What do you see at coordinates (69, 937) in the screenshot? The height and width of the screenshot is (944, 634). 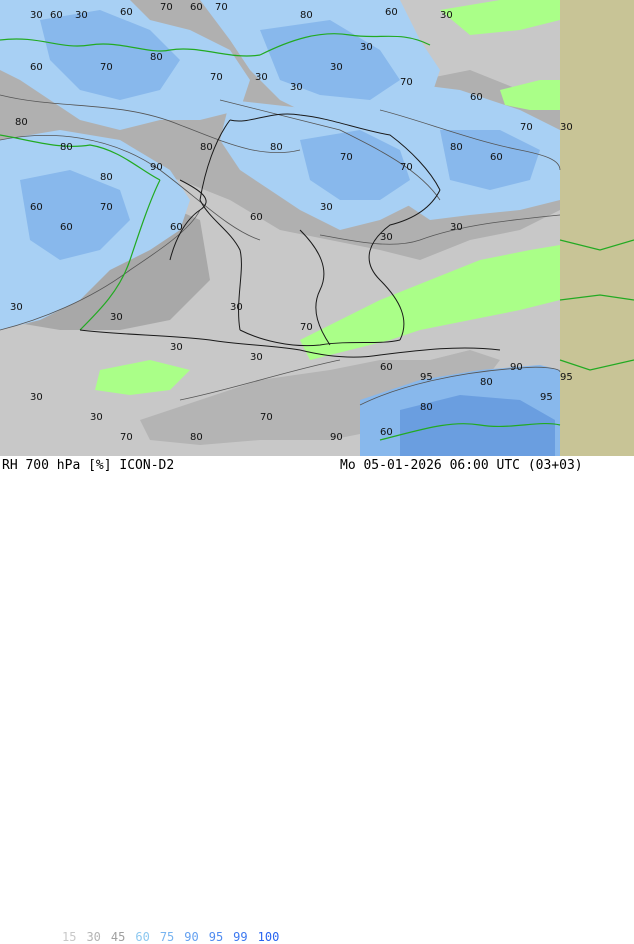 I see `legend-item: 15` at bounding box center [69, 937].